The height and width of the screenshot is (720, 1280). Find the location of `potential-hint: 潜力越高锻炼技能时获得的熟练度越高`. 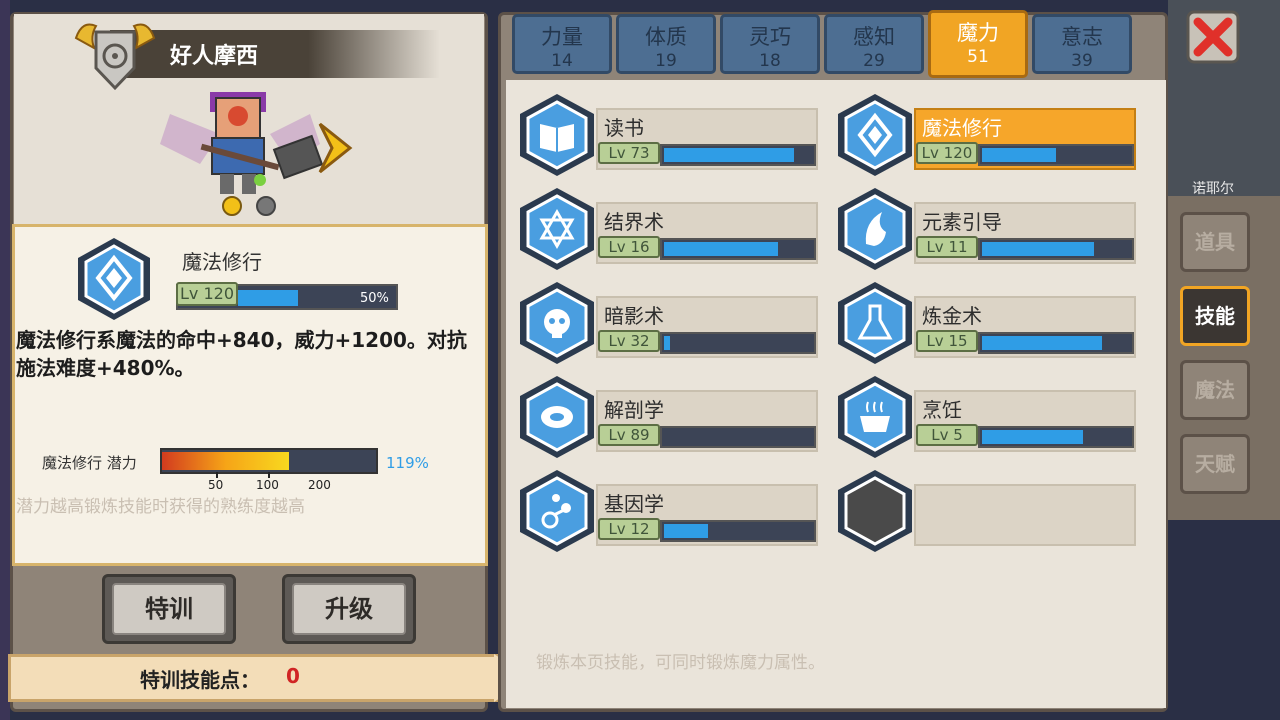

potential-hint: 潜力越高锻炼技能时获得的熟练度越高 is located at coordinates (160, 507).